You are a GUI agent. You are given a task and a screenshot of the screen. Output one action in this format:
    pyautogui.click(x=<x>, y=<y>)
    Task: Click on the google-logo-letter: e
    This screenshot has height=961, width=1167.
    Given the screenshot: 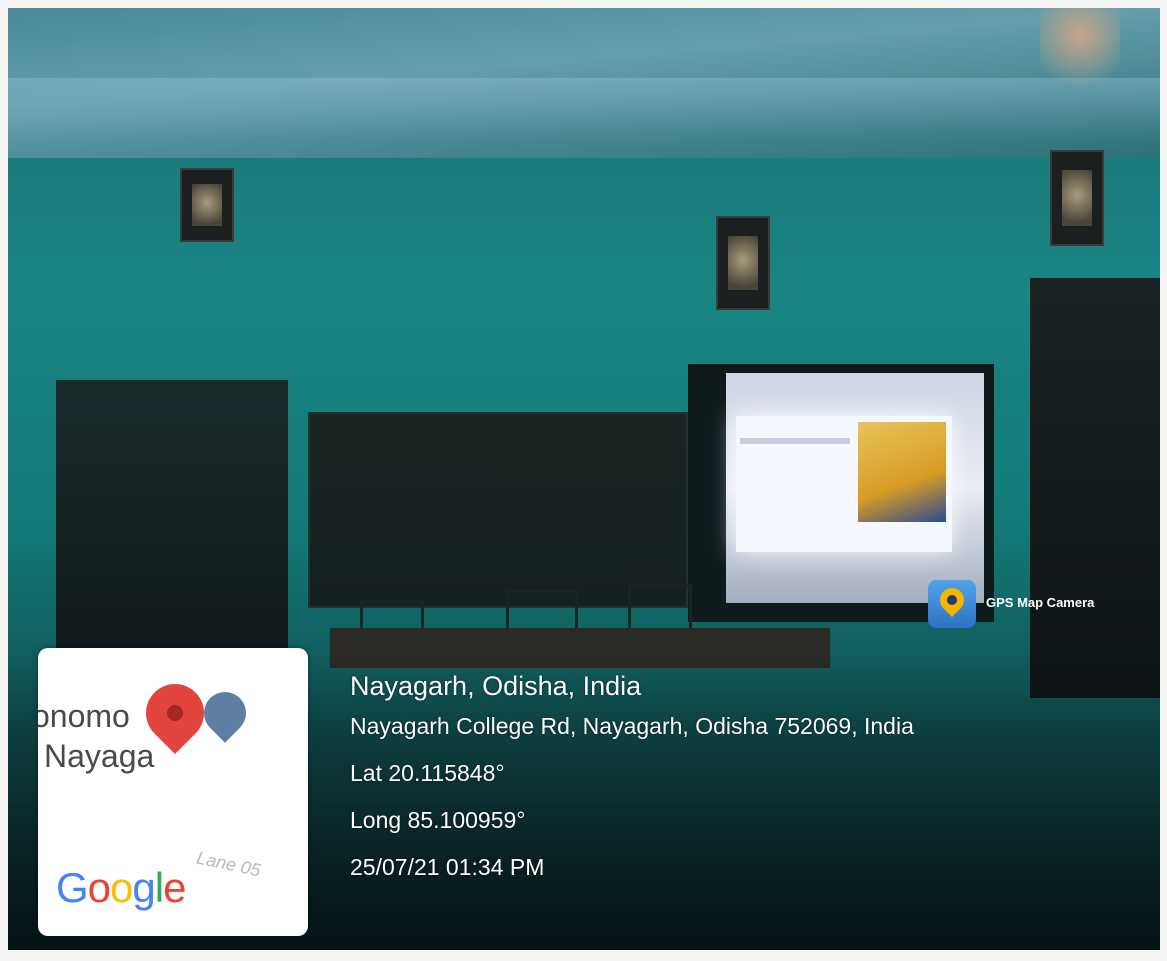 What is the action you would take?
    pyautogui.click(x=174, y=887)
    